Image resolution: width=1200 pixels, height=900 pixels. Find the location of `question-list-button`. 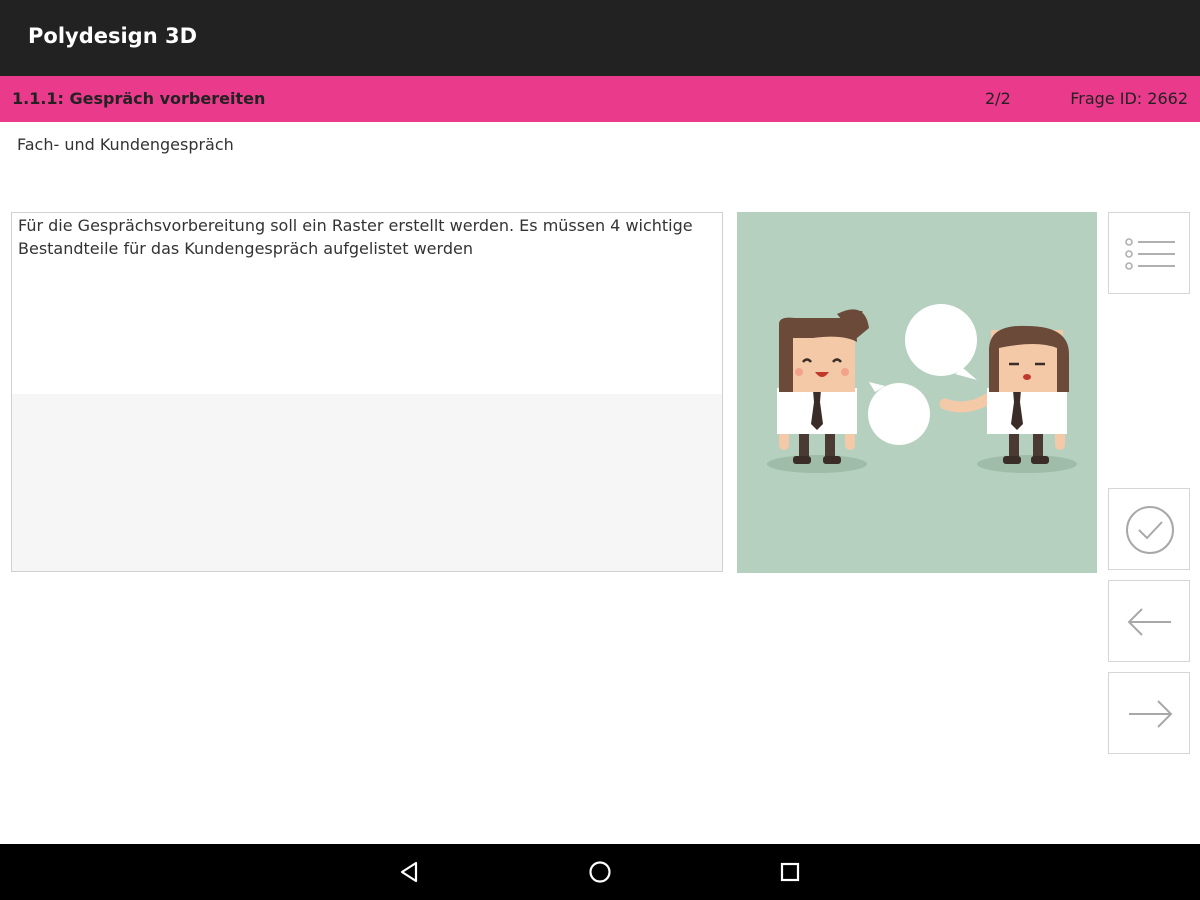

question-list-button is located at coordinates (1149, 253).